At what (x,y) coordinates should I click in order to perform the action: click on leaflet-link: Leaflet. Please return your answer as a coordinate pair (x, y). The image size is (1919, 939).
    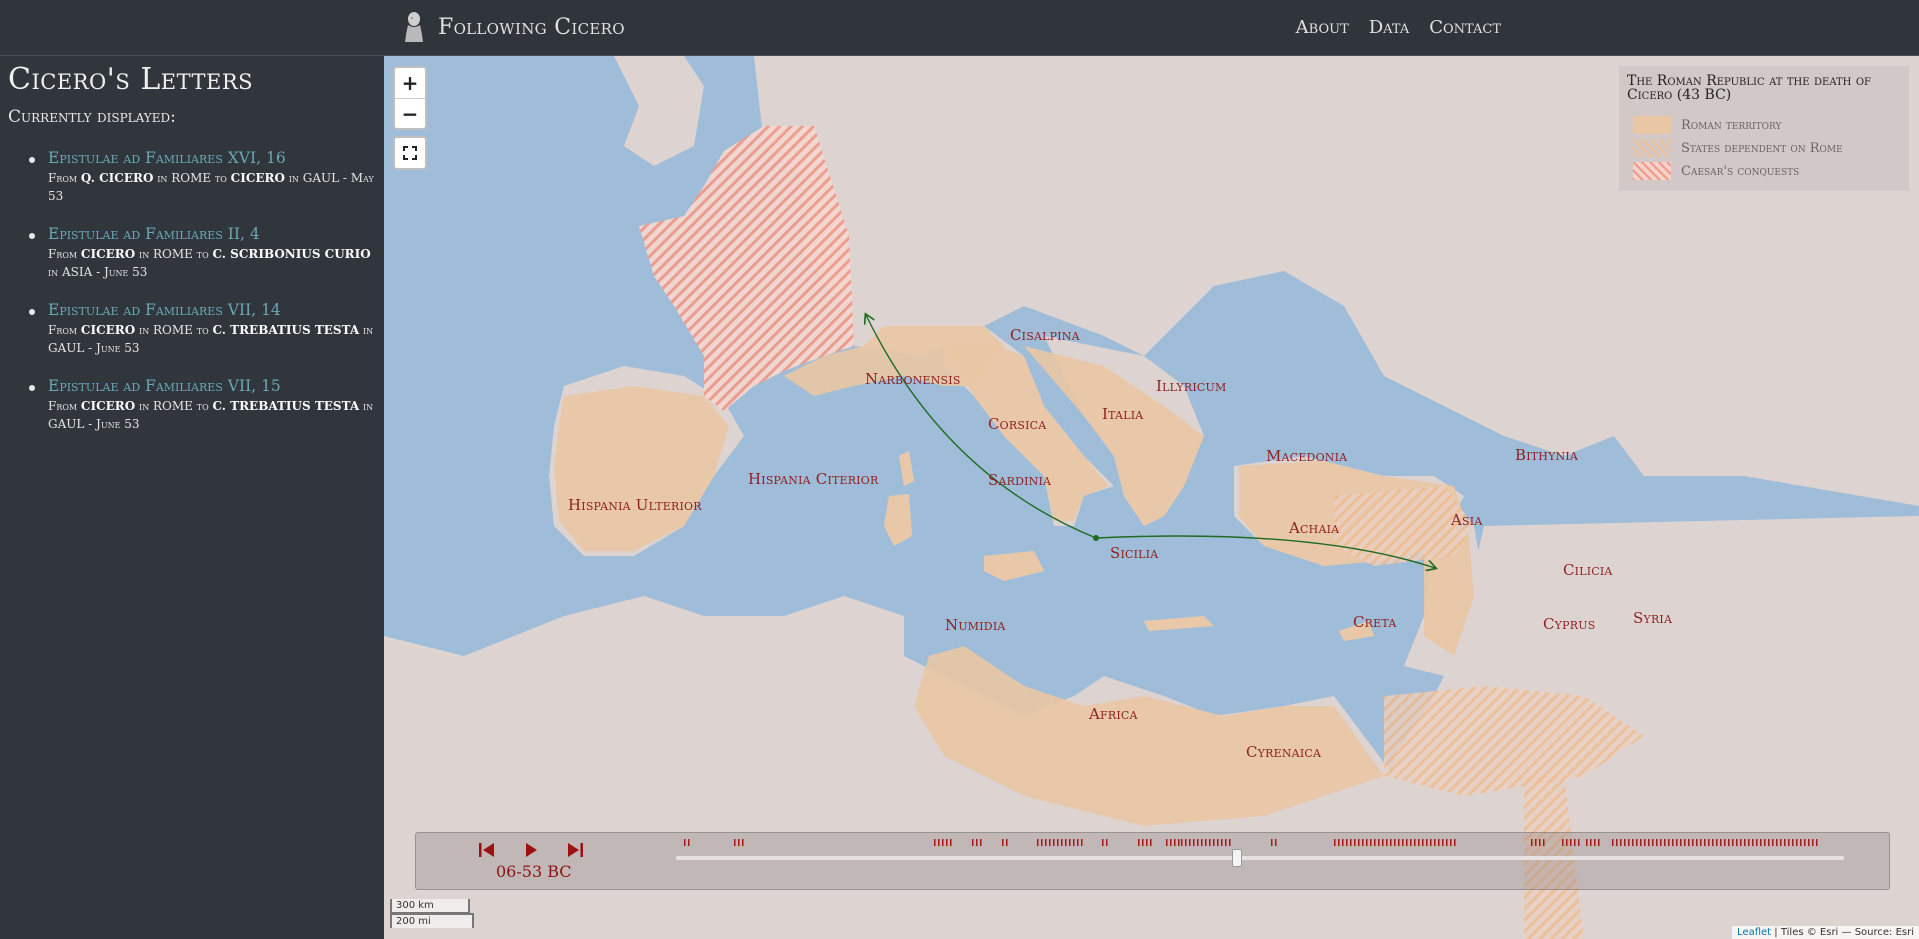
    Looking at the image, I should click on (1754, 932).